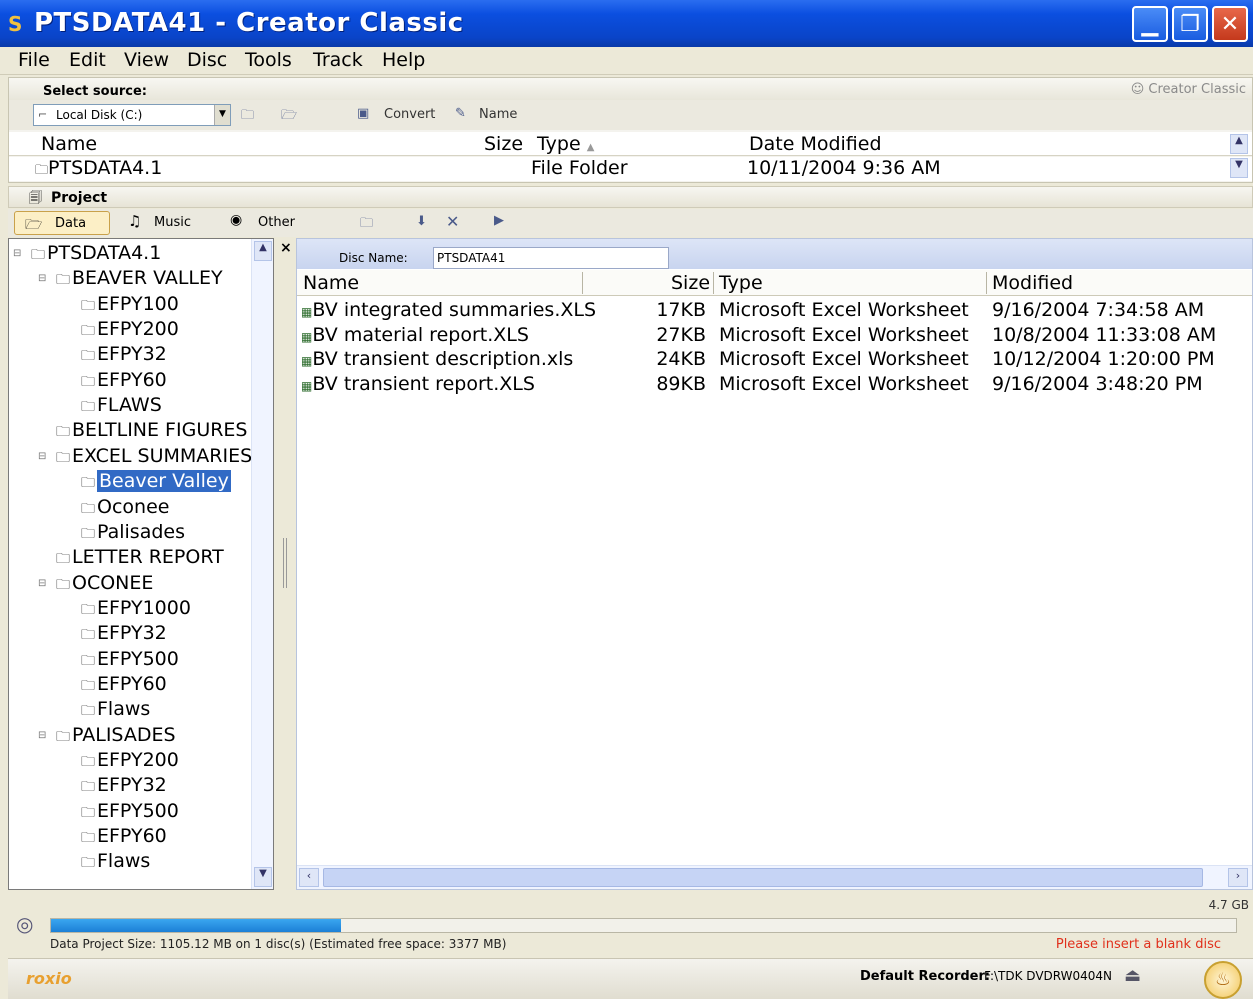 Image resolution: width=1253 pixels, height=999 pixels. Describe the element at coordinates (154, 458) in the screenshot. I see `tree-item: 🗀 EXCEL SUMMARIES` at that location.